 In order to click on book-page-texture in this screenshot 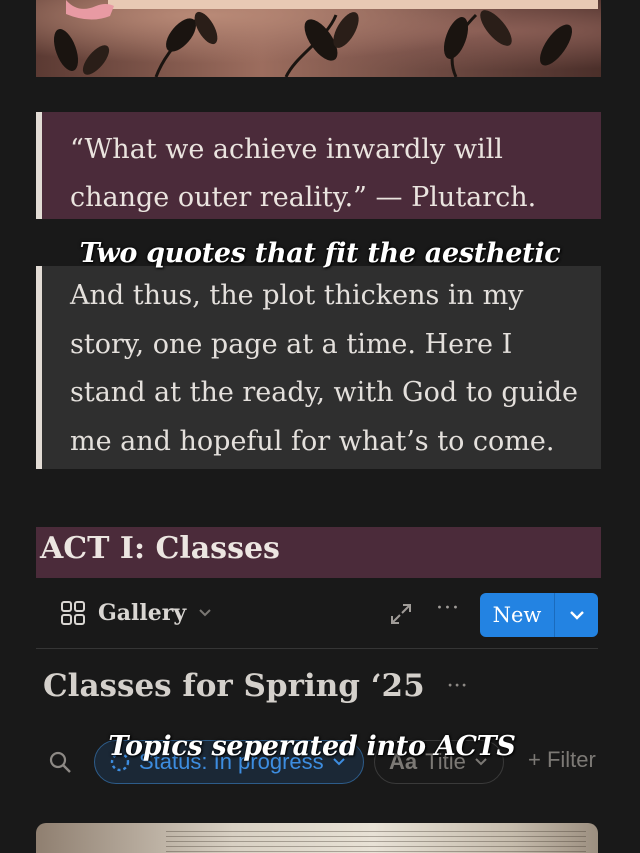, I will do `click(376, 840)`.